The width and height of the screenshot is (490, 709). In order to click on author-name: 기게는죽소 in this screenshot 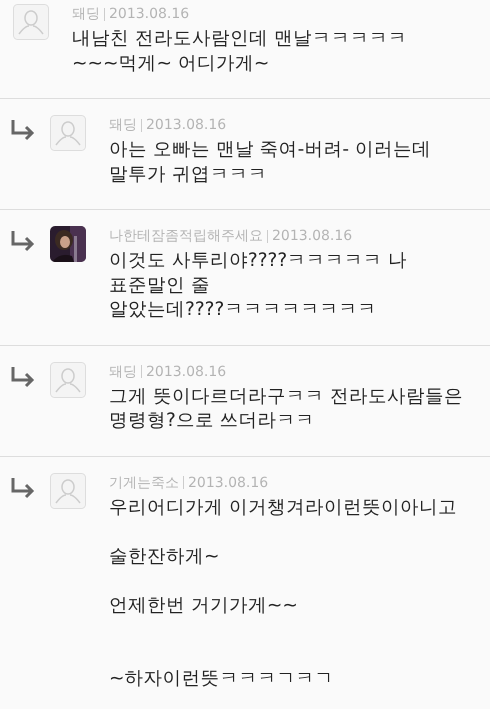, I will do `click(144, 483)`.